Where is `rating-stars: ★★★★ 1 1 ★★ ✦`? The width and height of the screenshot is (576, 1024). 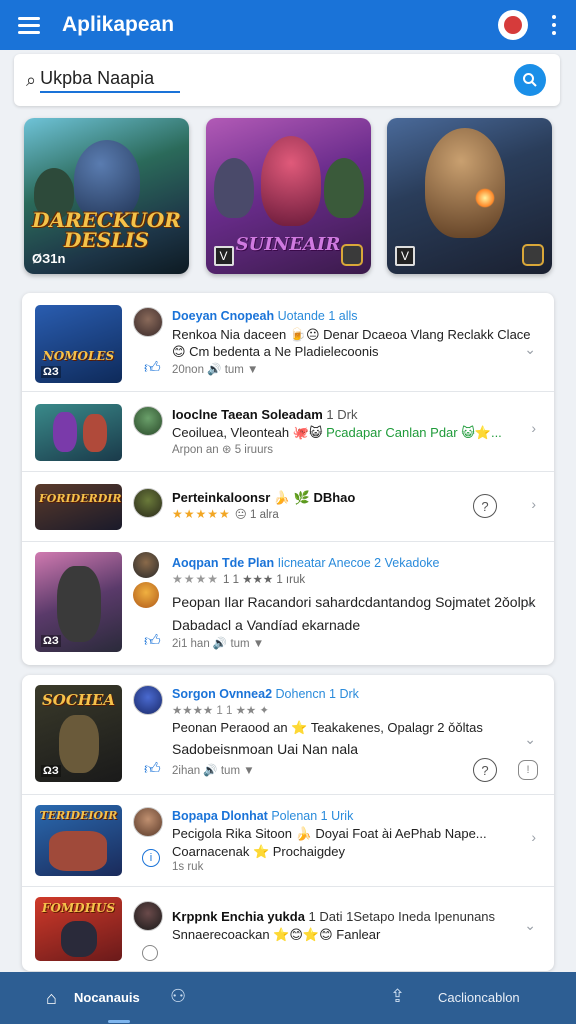
rating-stars: ★★★★ 1 1 ★★ ✦ is located at coordinates (221, 711).